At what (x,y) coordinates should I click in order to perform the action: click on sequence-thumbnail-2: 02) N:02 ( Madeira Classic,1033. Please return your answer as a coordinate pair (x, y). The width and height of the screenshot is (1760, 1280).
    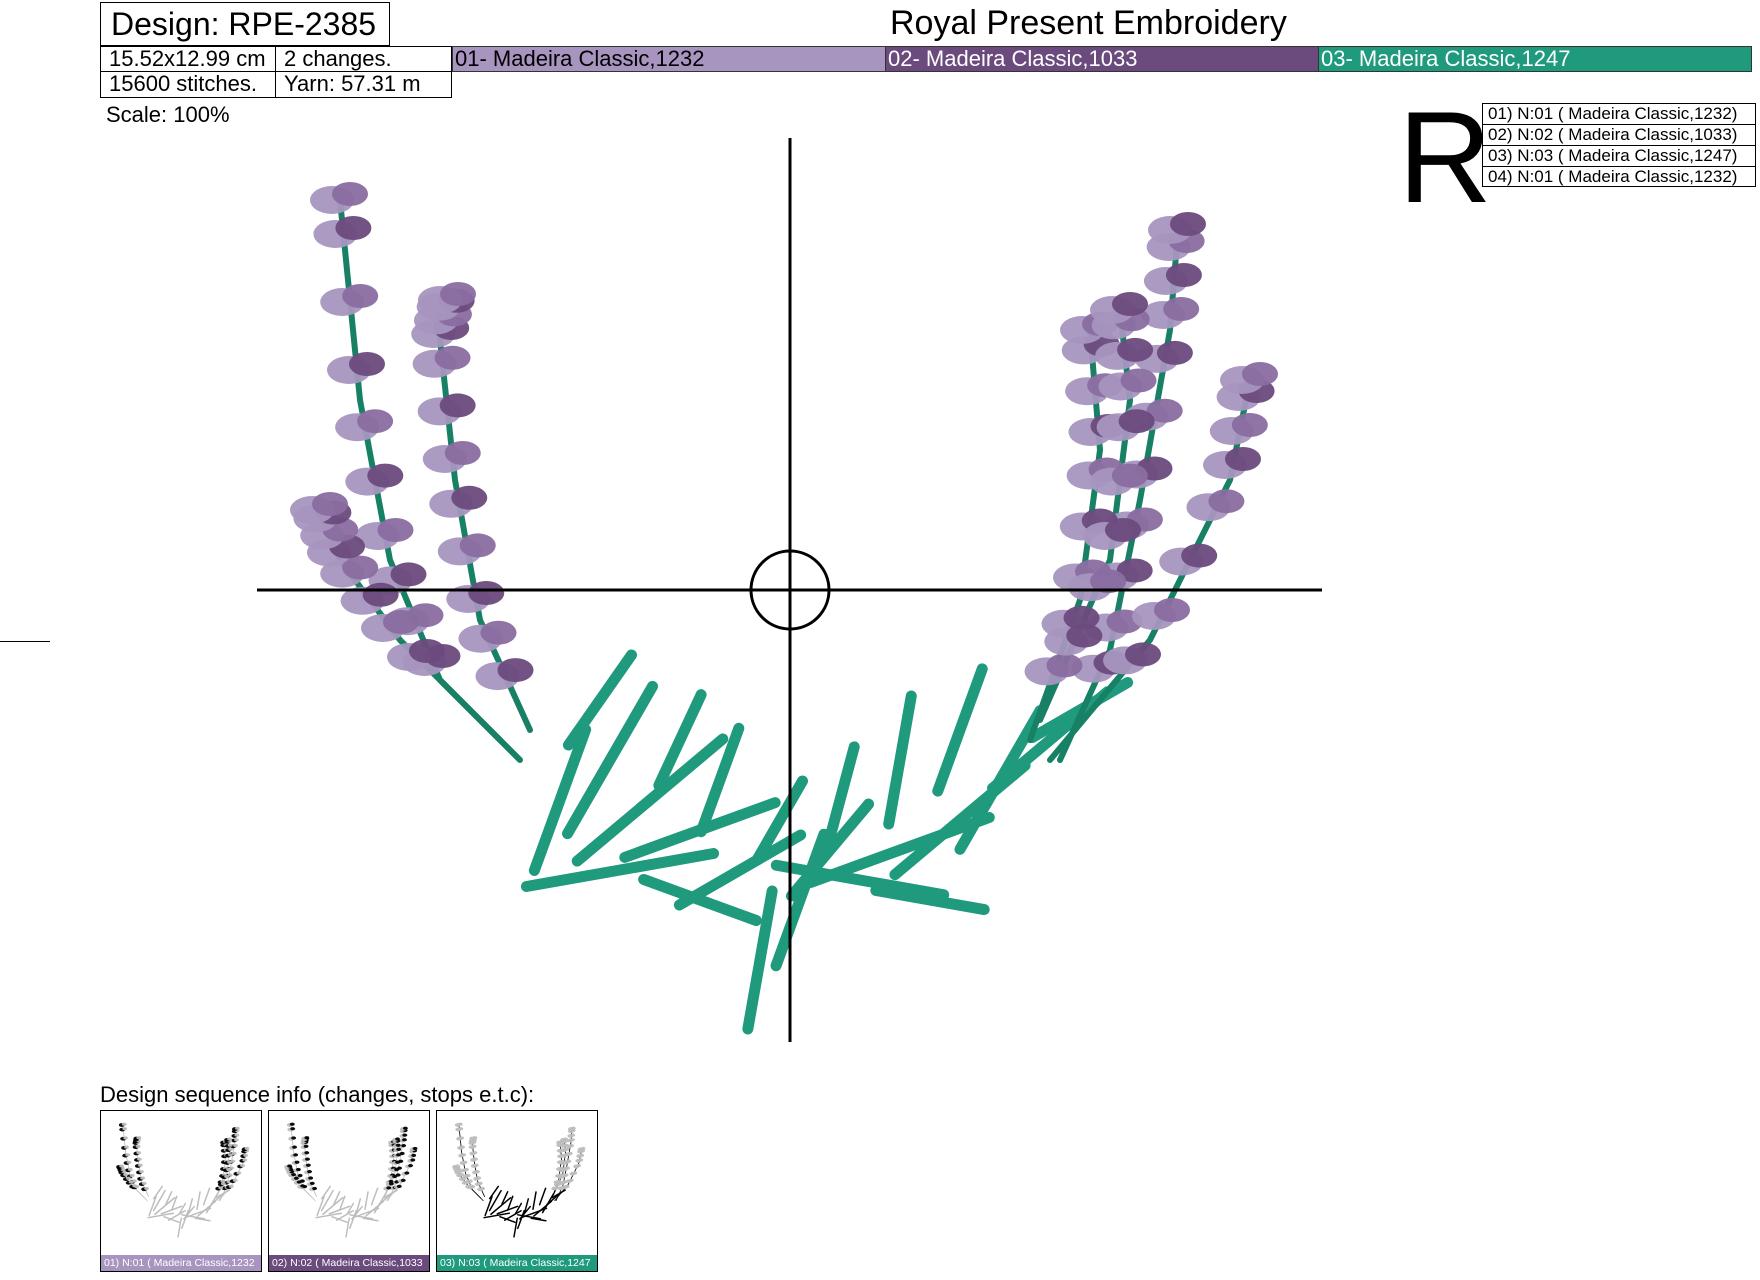
    Looking at the image, I should click on (349, 1191).